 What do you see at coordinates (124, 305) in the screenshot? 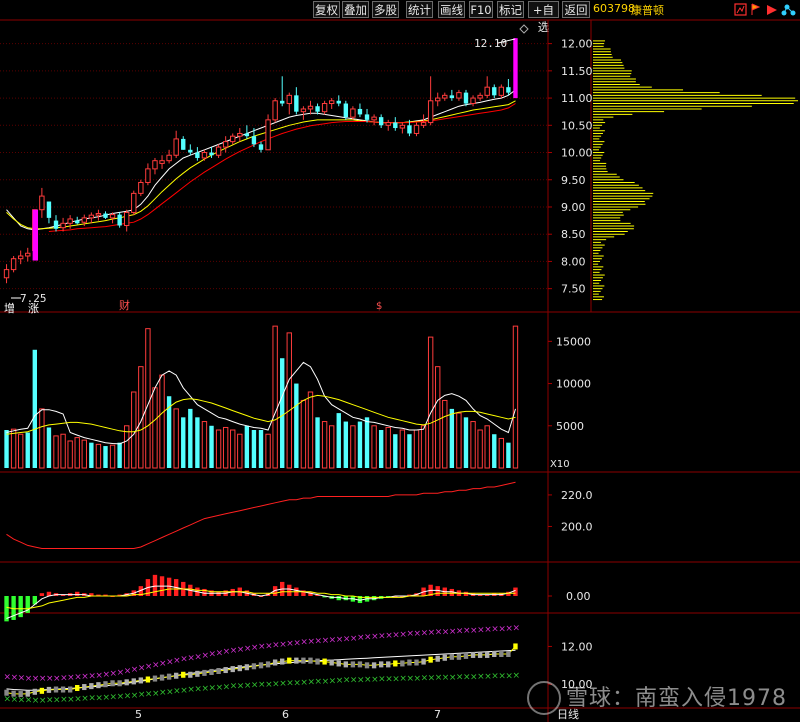
I see `event-tag-cai: 财` at bounding box center [124, 305].